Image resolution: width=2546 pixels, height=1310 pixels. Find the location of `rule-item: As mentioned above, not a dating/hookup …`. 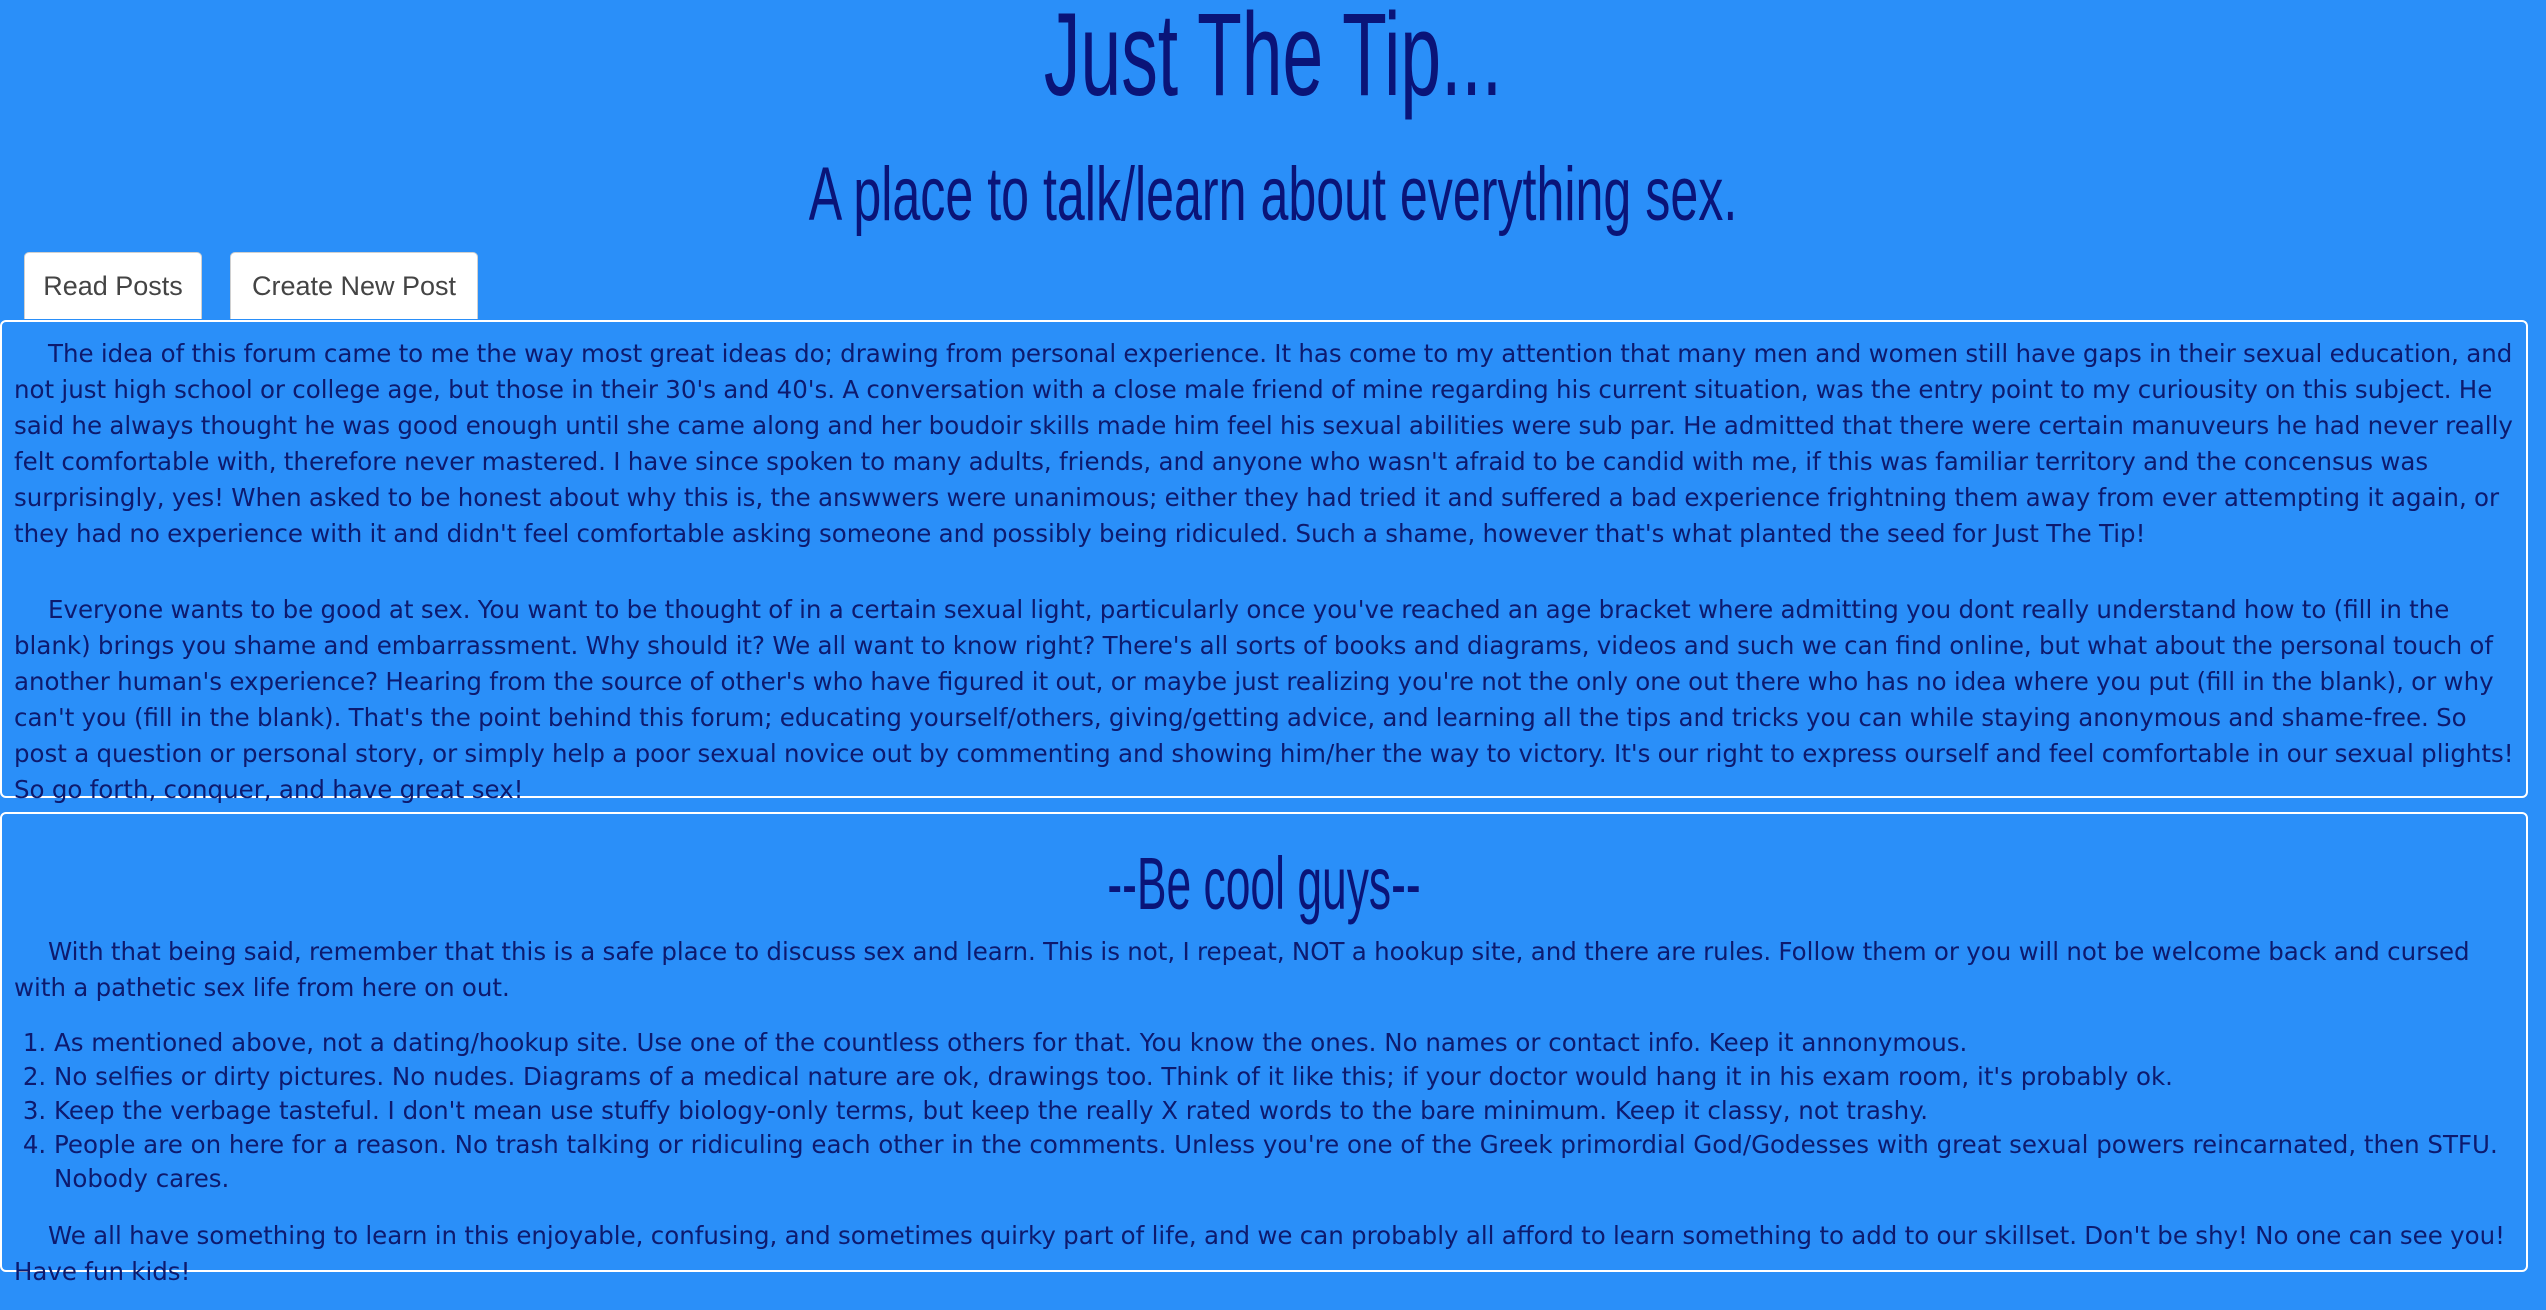

rule-item: As mentioned above, not a dating/hookup … is located at coordinates (1284, 1043).